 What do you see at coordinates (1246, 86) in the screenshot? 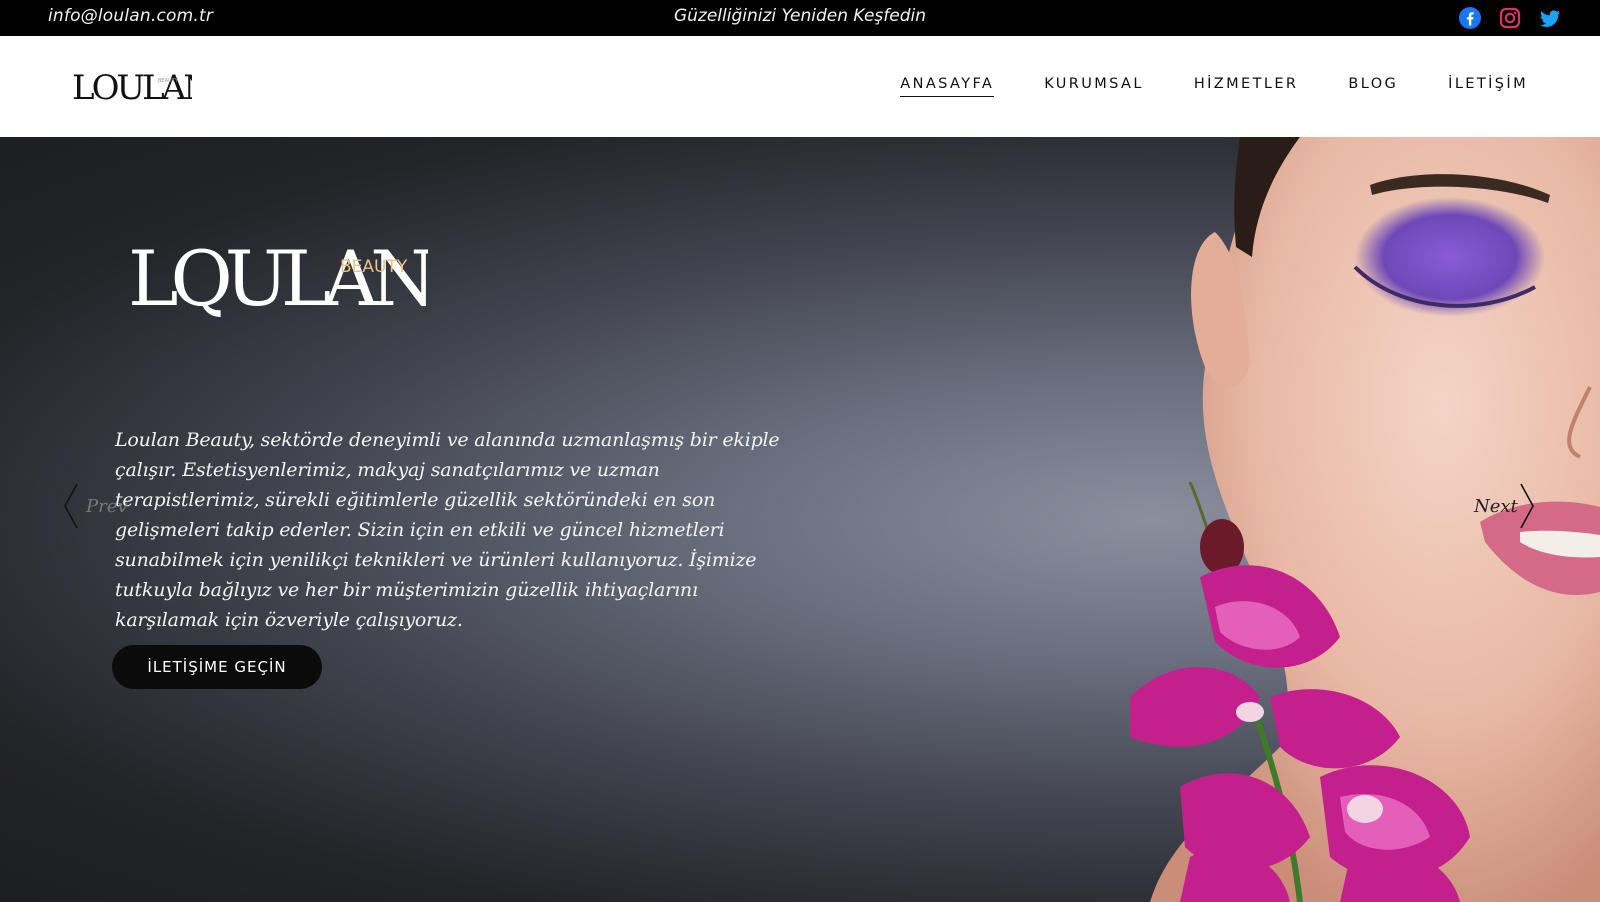
I see `nav-hizmetler: HİZMETLER` at bounding box center [1246, 86].